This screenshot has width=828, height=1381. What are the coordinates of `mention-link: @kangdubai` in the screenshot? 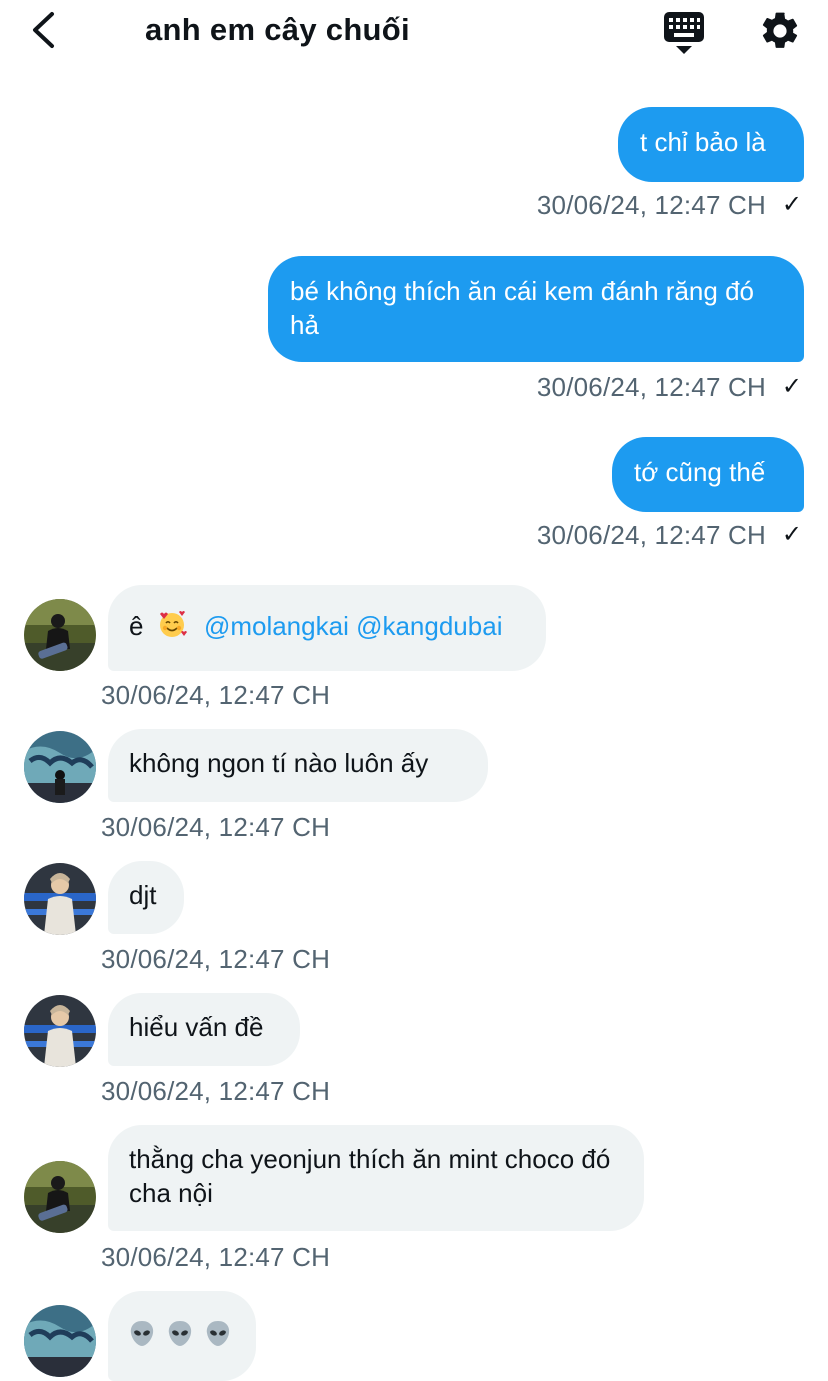 It's located at (429, 626).